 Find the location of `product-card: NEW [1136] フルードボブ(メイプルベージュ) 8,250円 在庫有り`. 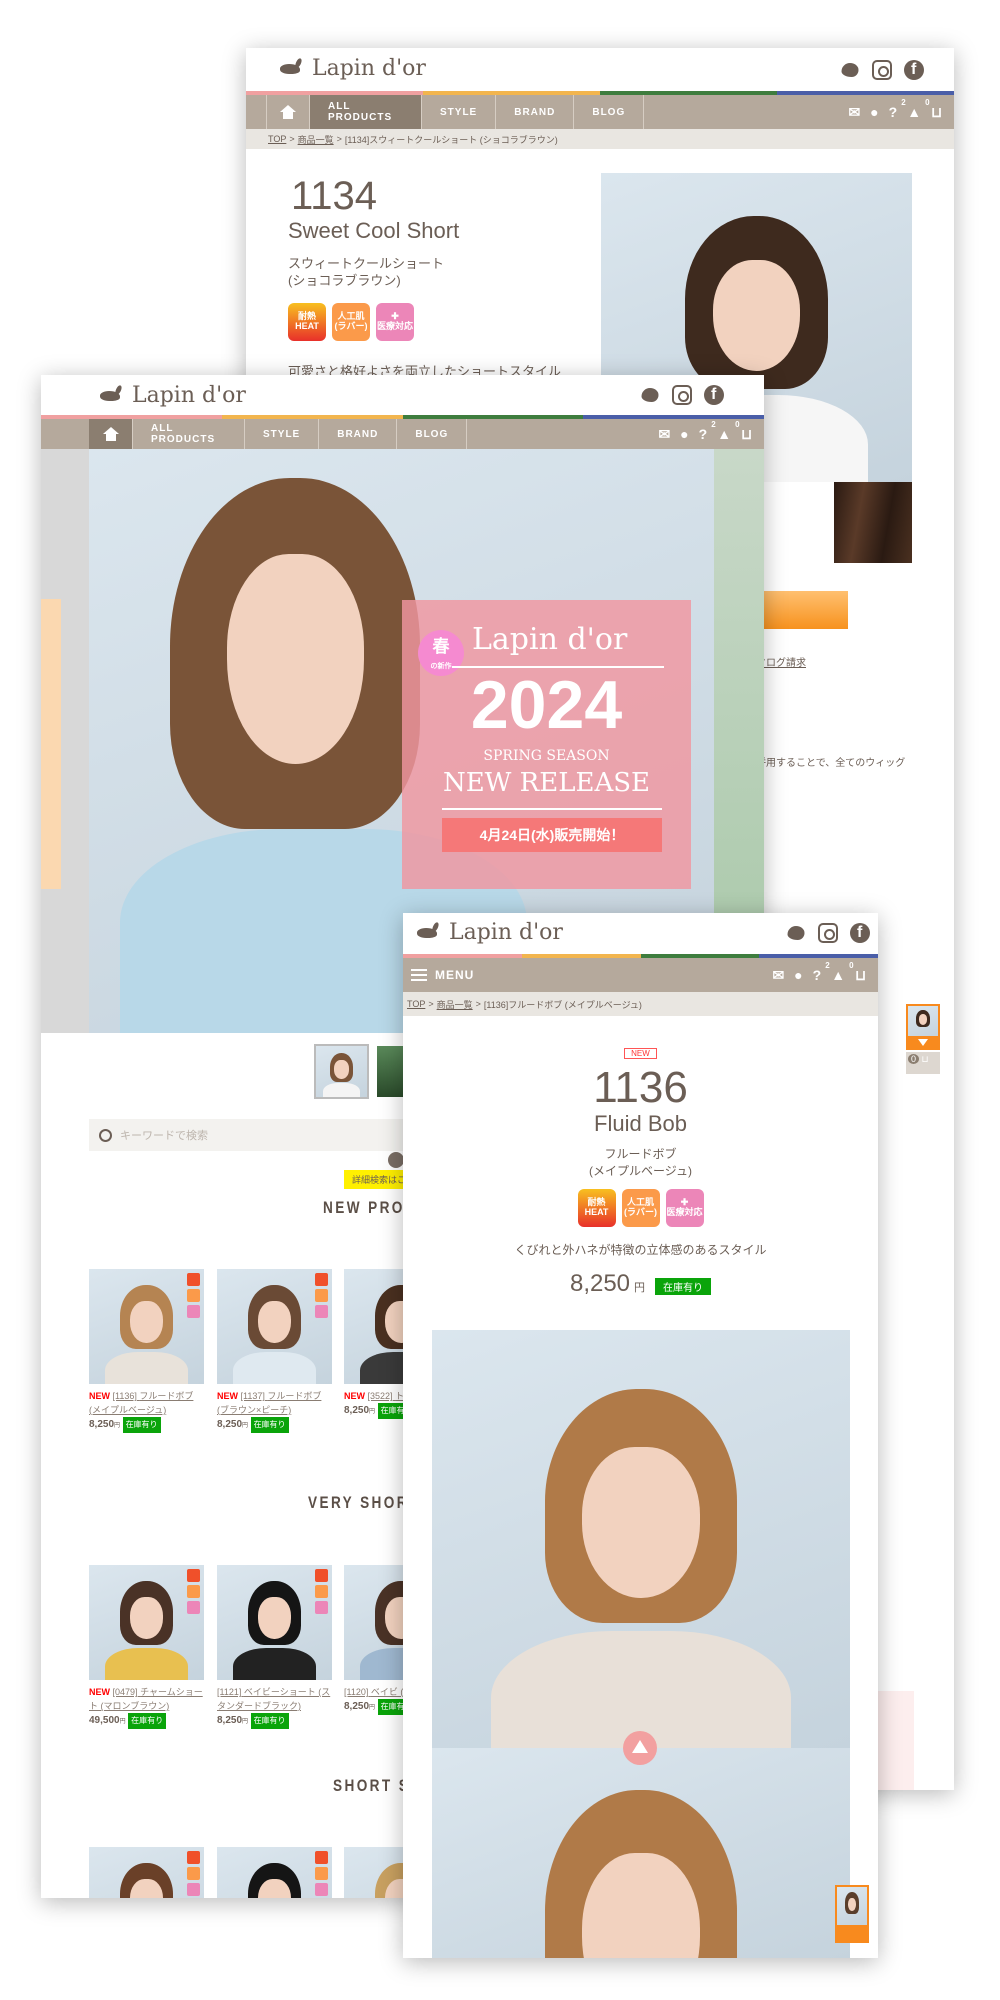

product-card: NEW [1136] フルードボブ(メイプルベージュ) 8,250円 在庫有り is located at coordinates (146, 1351).